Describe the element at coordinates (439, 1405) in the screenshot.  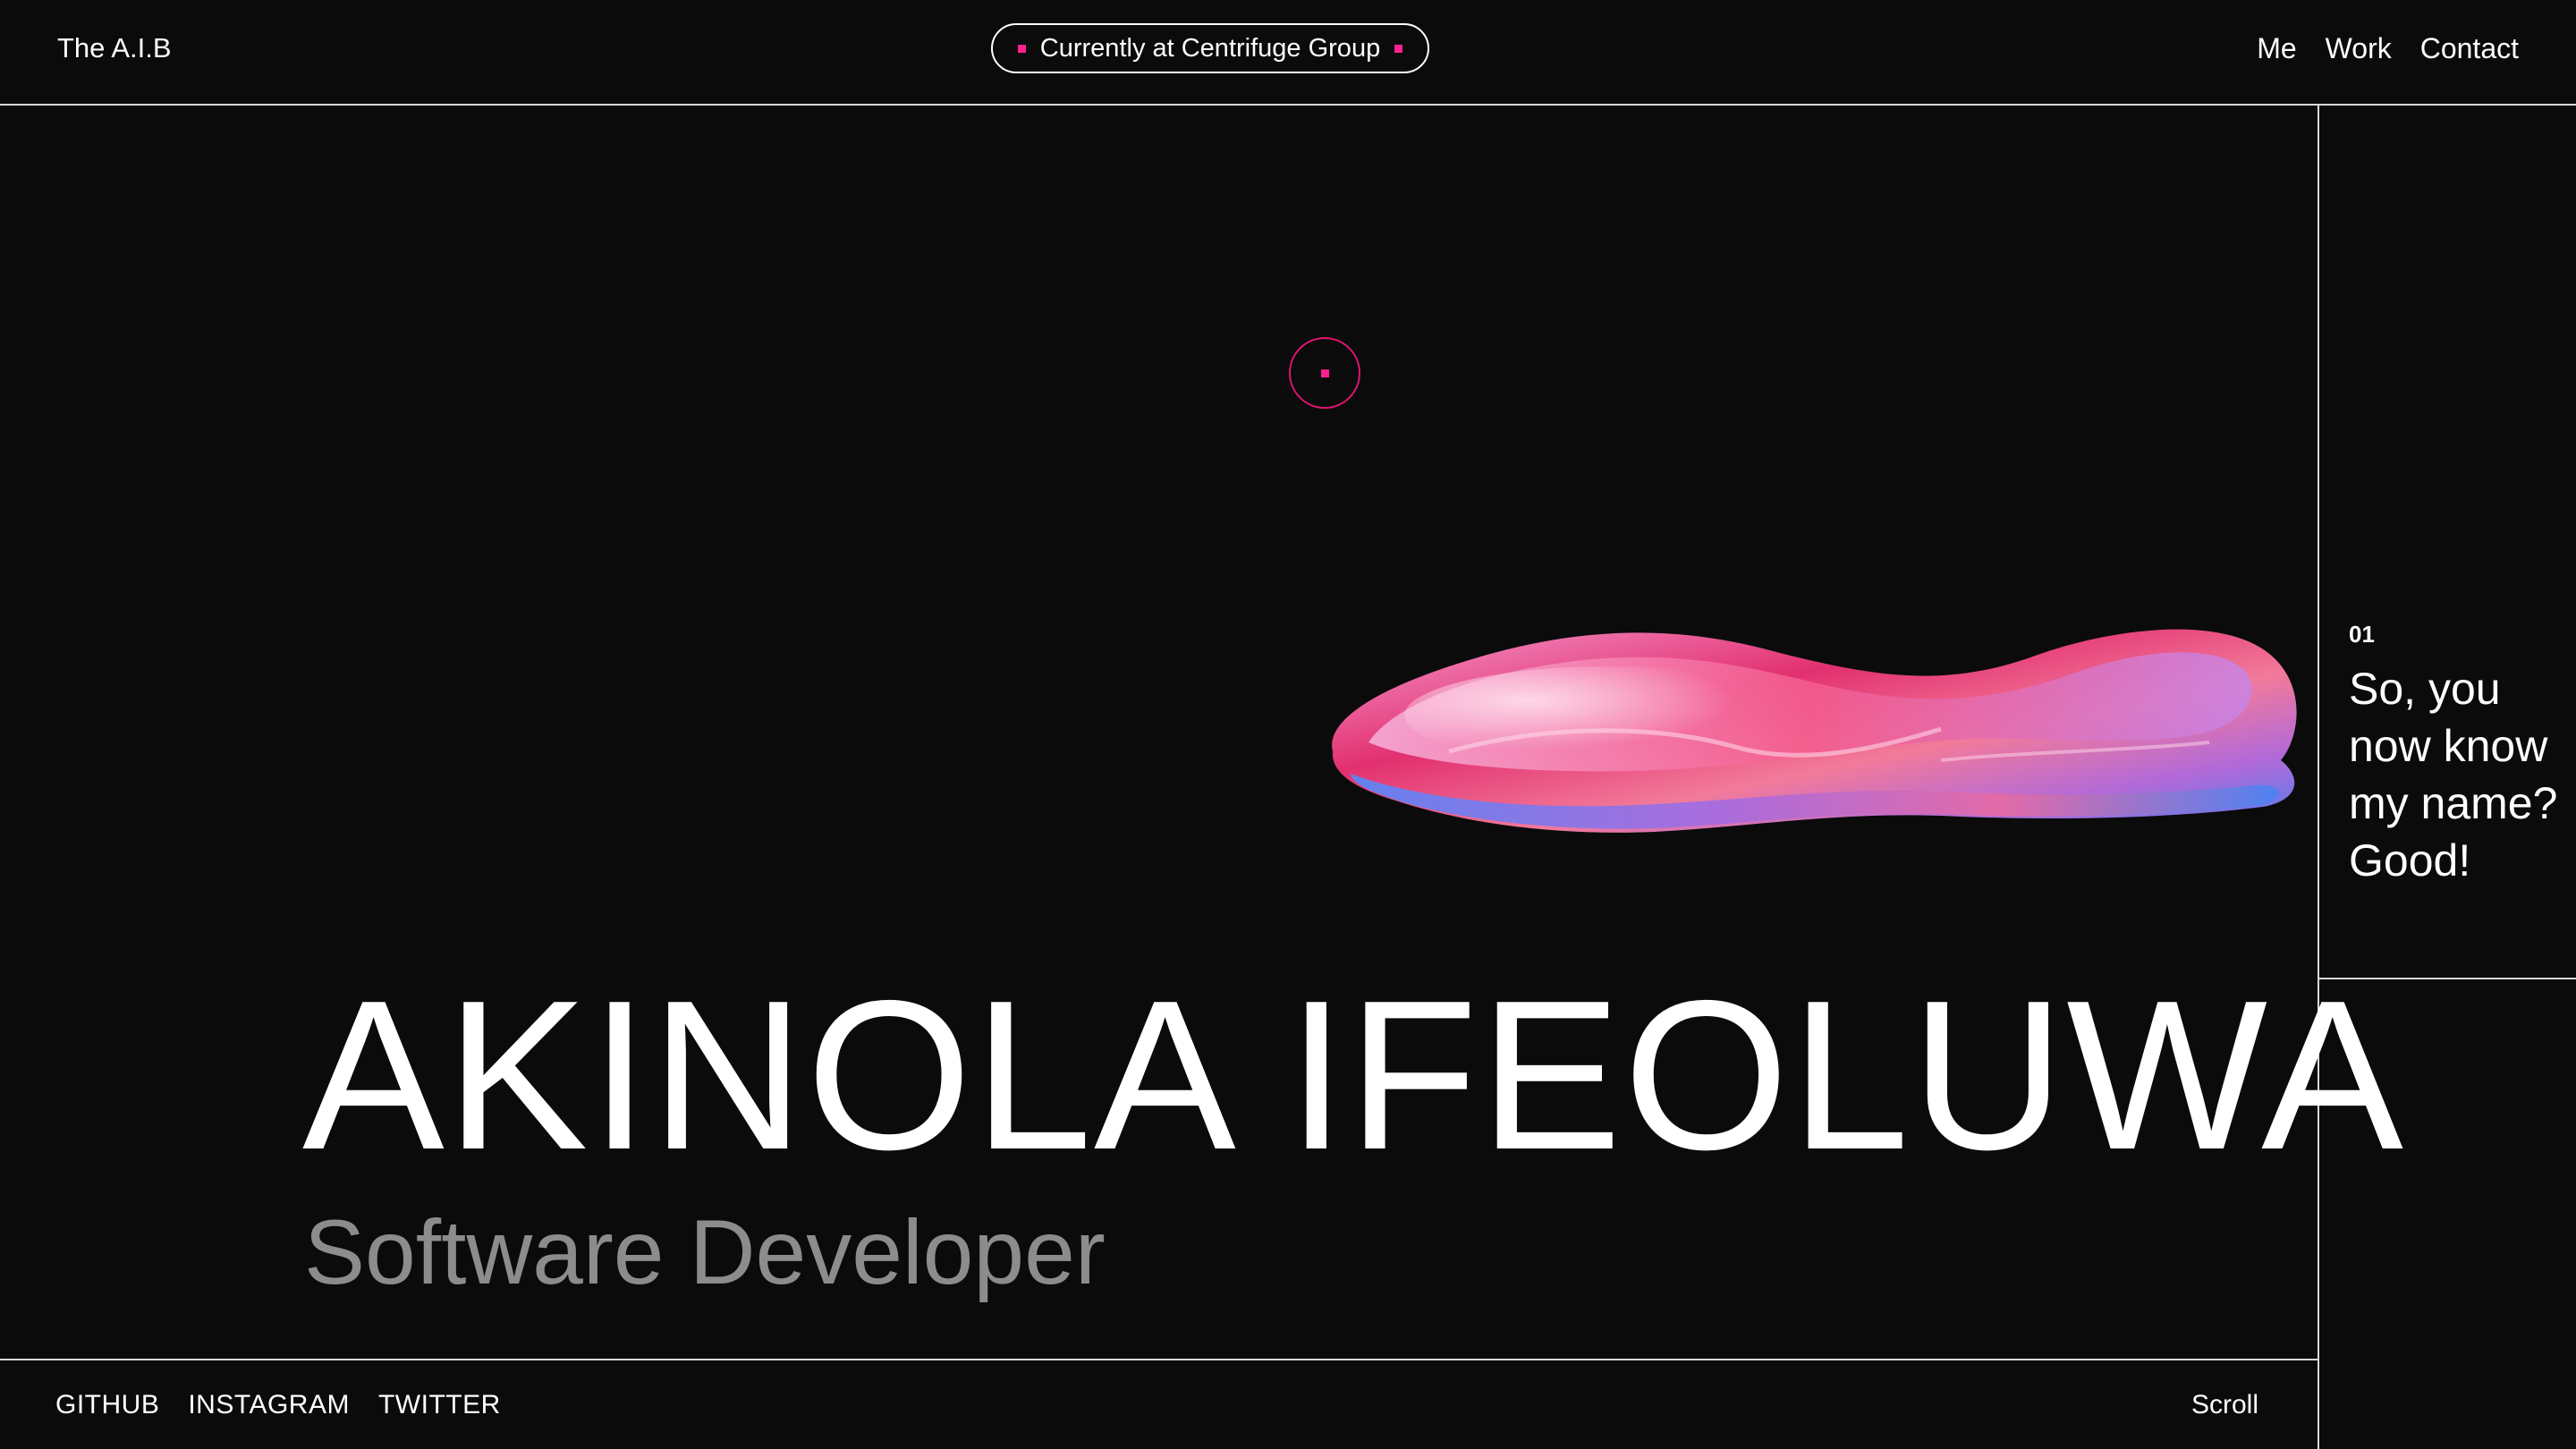
I see `social-link-twitter: TWITTER` at that location.